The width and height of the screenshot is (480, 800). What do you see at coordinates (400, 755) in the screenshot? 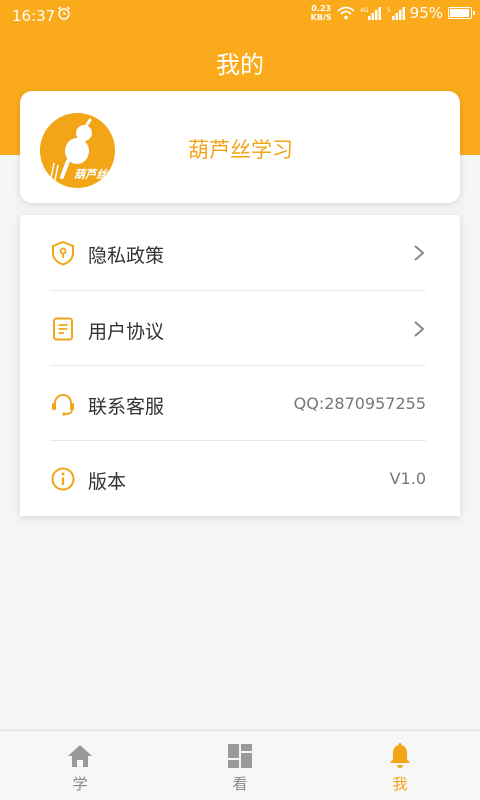
I see `bell-icon` at bounding box center [400, 755].